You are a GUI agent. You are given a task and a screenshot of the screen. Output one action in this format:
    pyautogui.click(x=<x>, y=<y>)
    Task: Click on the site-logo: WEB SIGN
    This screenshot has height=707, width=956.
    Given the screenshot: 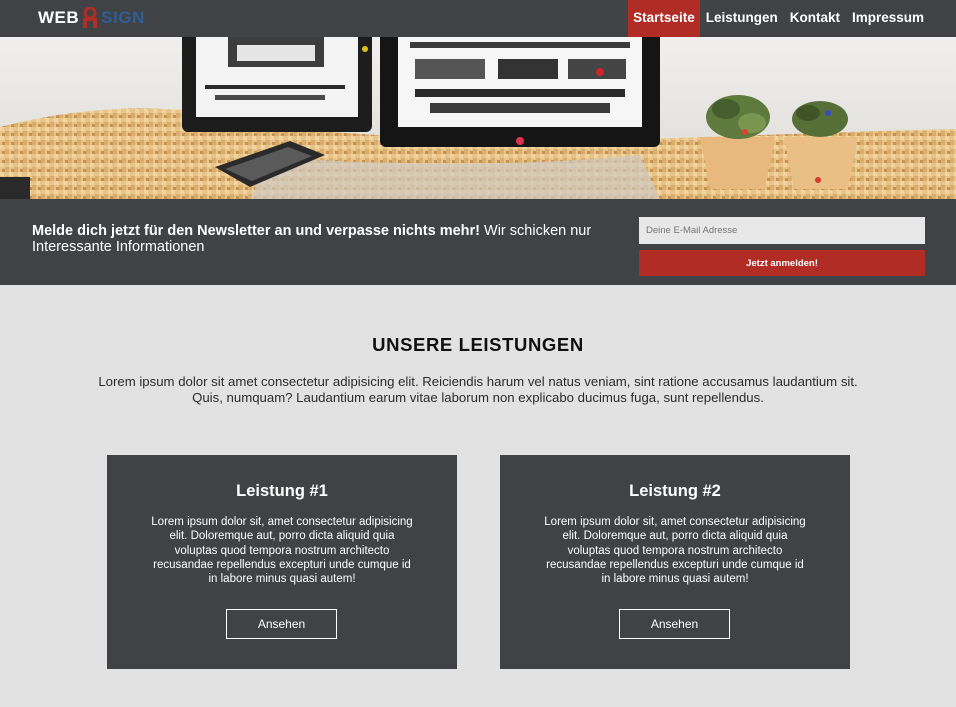 What is the action you would take?
    pyautogui.click(x=91, y=17)
    